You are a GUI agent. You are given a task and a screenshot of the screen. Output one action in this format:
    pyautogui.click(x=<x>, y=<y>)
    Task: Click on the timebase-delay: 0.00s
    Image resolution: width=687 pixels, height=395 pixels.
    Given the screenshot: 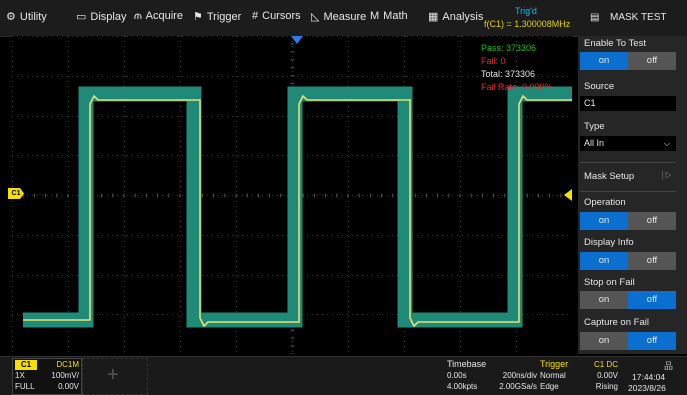 What is the action you would take?
    pyautogui.click(x=457, y=375)
    